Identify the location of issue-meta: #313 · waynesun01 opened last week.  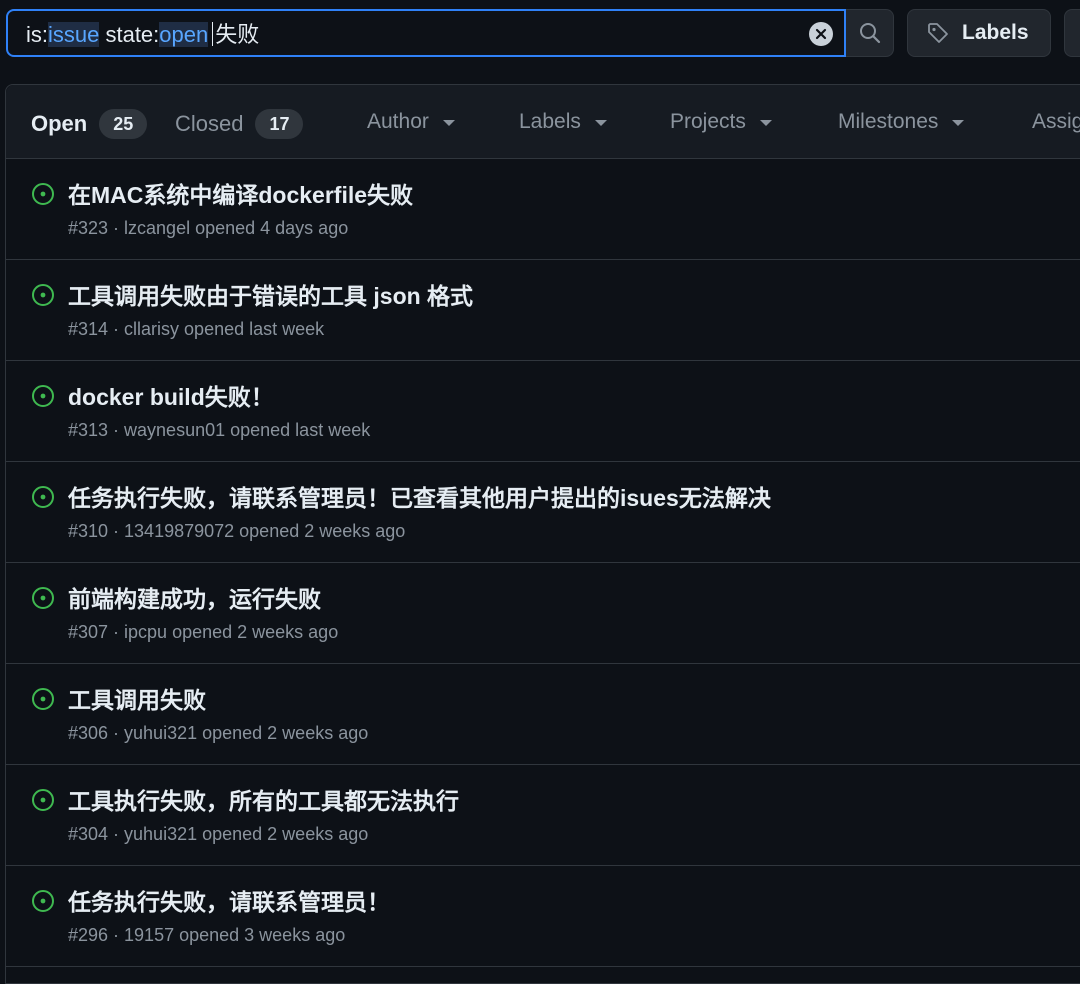
(219, 430).